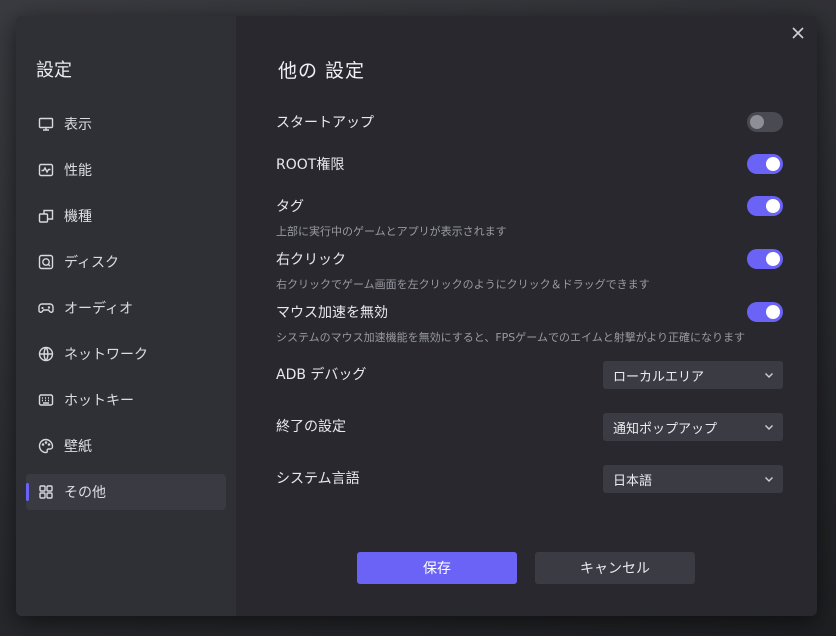  What do you see at coordinates (322, 71) in the screenshot?
I see `page-title: 他の 設定` at bounding box center [322, 71].